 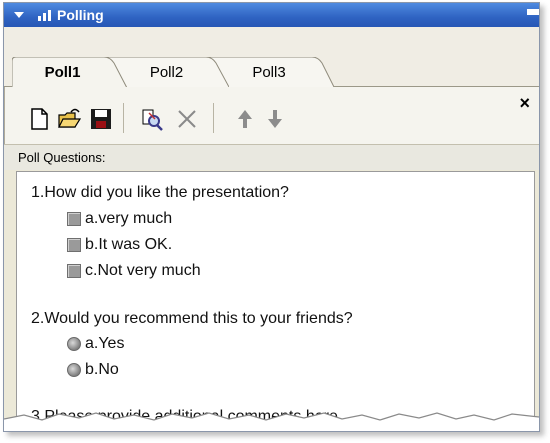 I want to click on title-bar: Polling, so click(x=271, y=15).